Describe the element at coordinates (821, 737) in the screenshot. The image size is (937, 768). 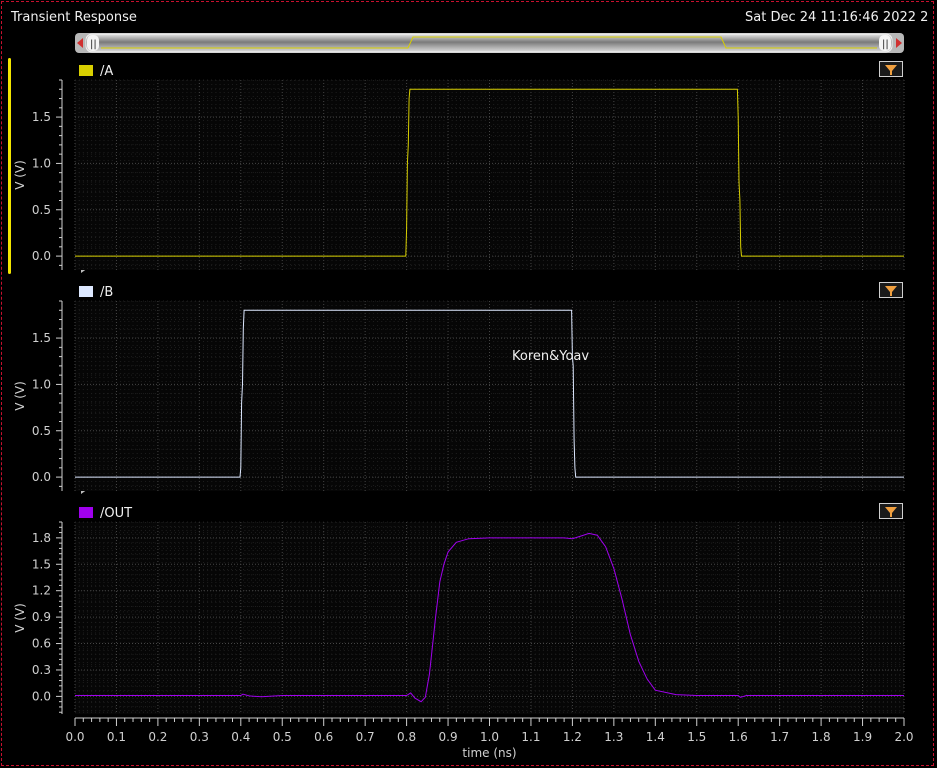
I see `x-tick-label: 1.8` at that location.